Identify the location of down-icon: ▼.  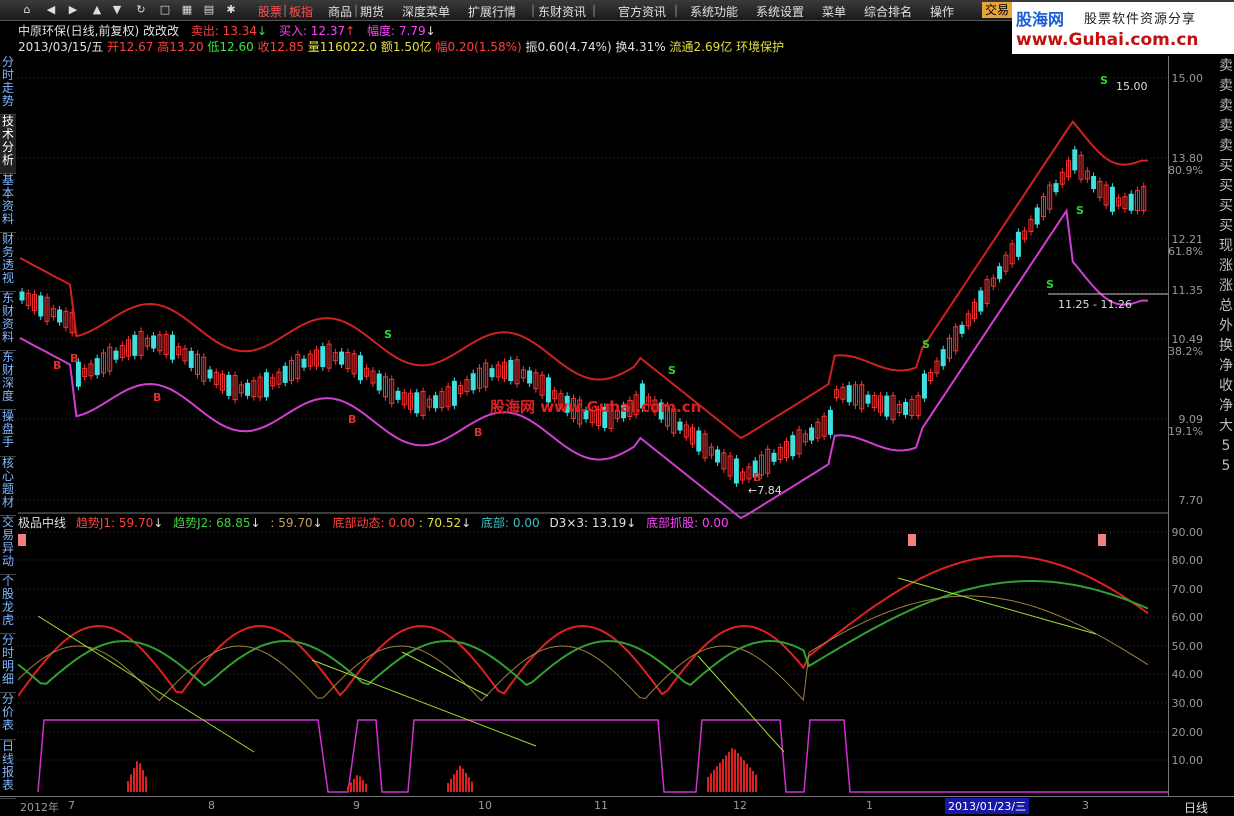
(117, 10).